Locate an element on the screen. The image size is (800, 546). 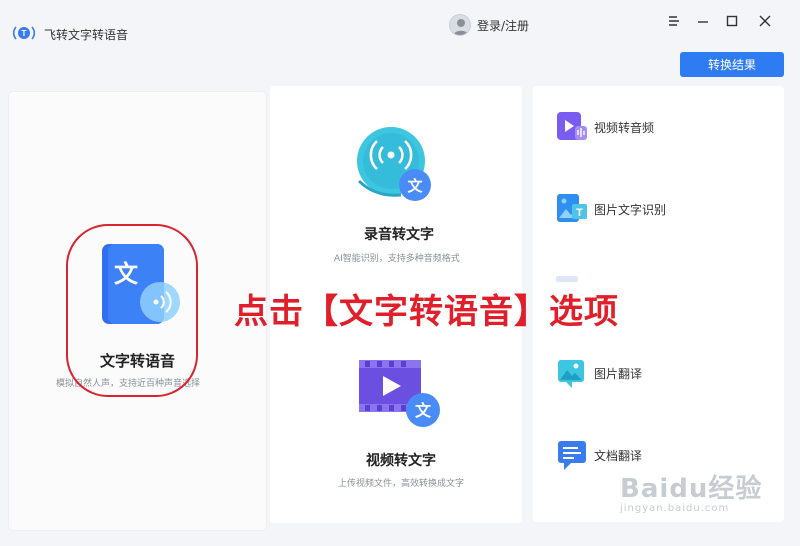
maximize-icon is located at coordinates (732, 21).